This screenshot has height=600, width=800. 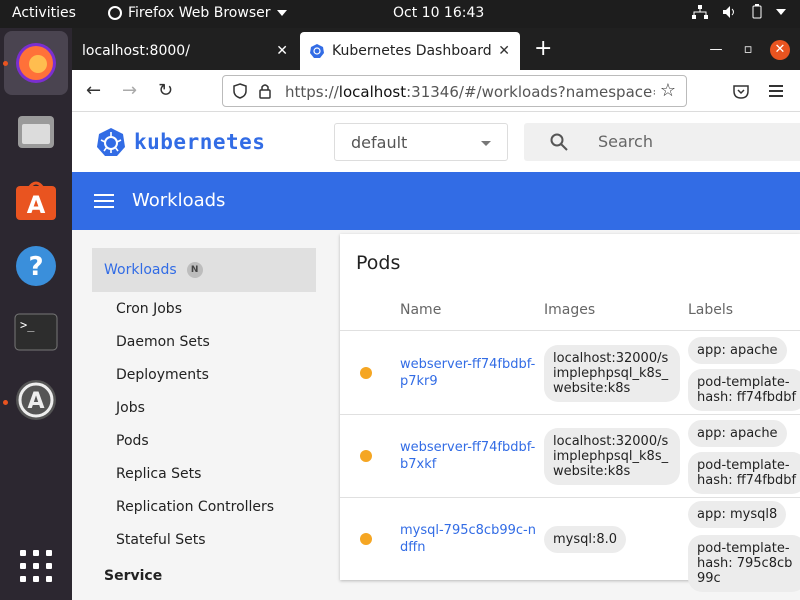 I want to click on files-icon, so click(x=36, y=132).